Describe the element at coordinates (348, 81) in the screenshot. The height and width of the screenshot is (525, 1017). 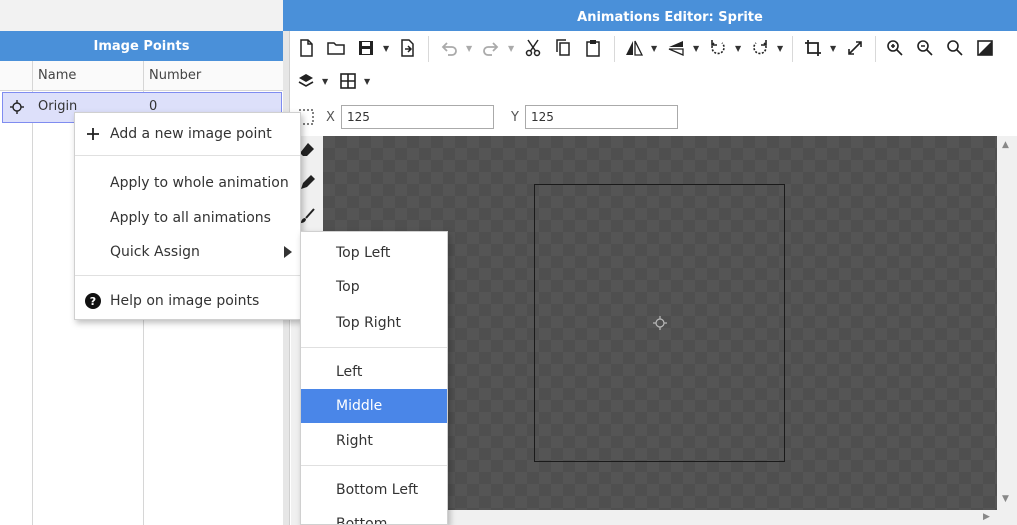
I see `grid-icon` at that location.